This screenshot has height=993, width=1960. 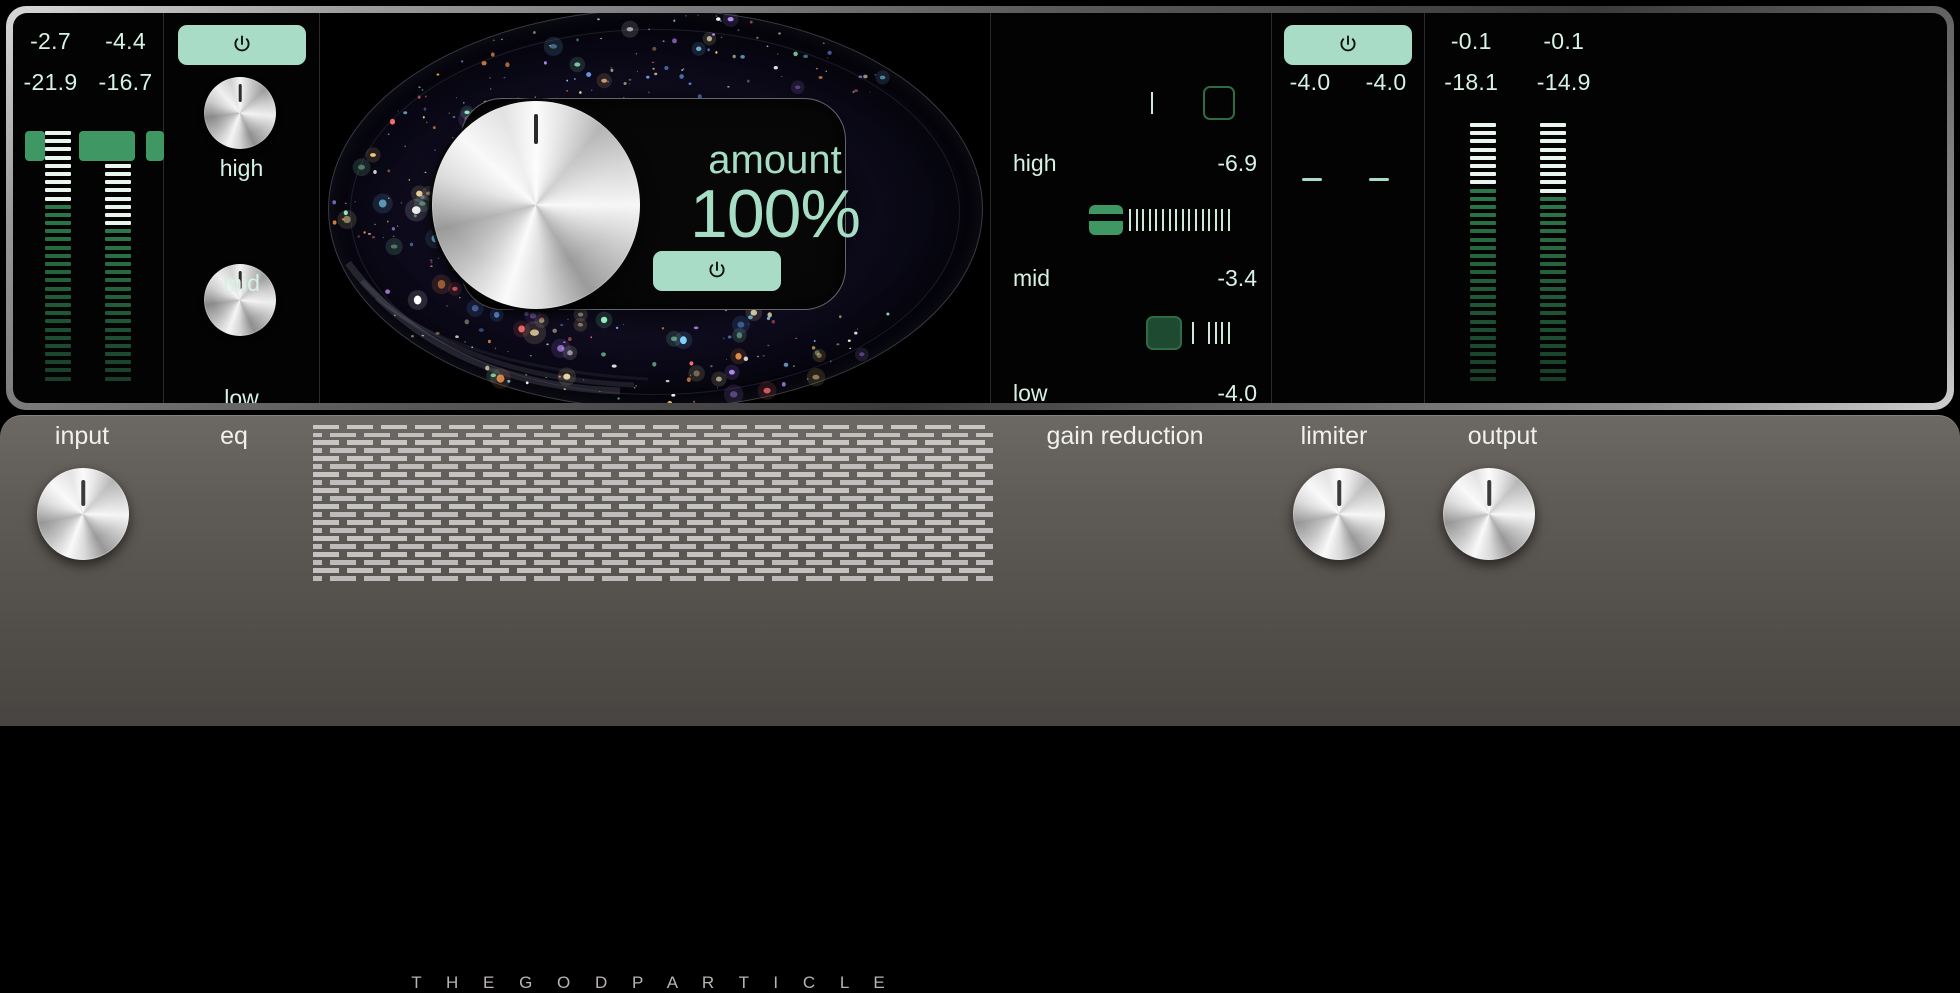 What do you see at coordinates (107, 146) in the screenshot?
I see `input-peak-hold-center` at bounding box center [107, 146].